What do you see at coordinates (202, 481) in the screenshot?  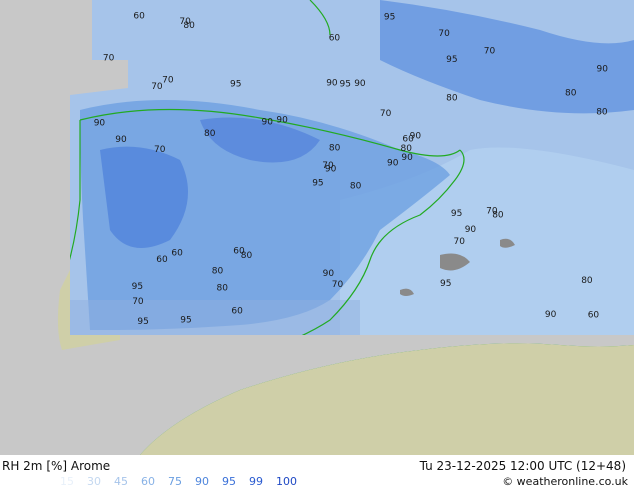 I see `legend-value: 90` at bounding box center [202, 481].